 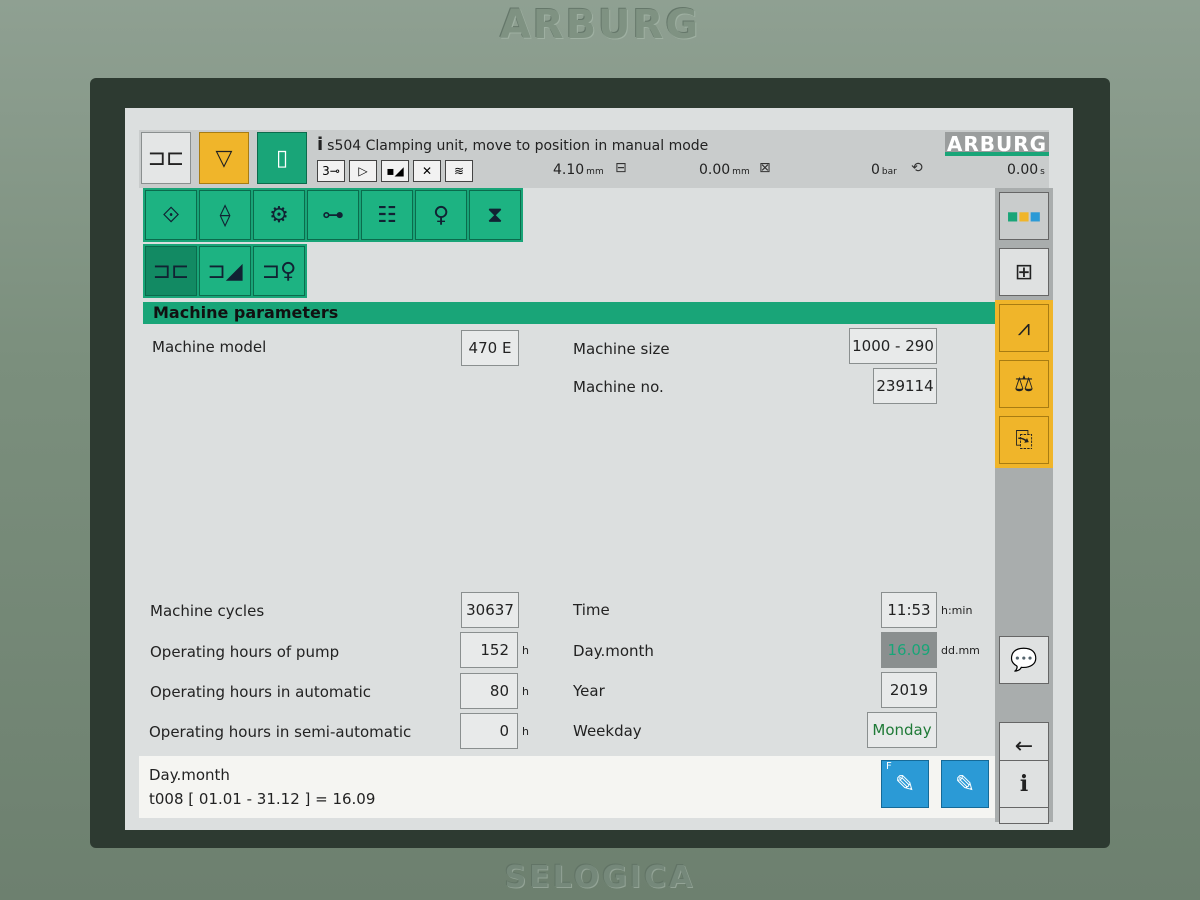 I want to click on cycle-icon: ⟲, so click(x=917, y=168).